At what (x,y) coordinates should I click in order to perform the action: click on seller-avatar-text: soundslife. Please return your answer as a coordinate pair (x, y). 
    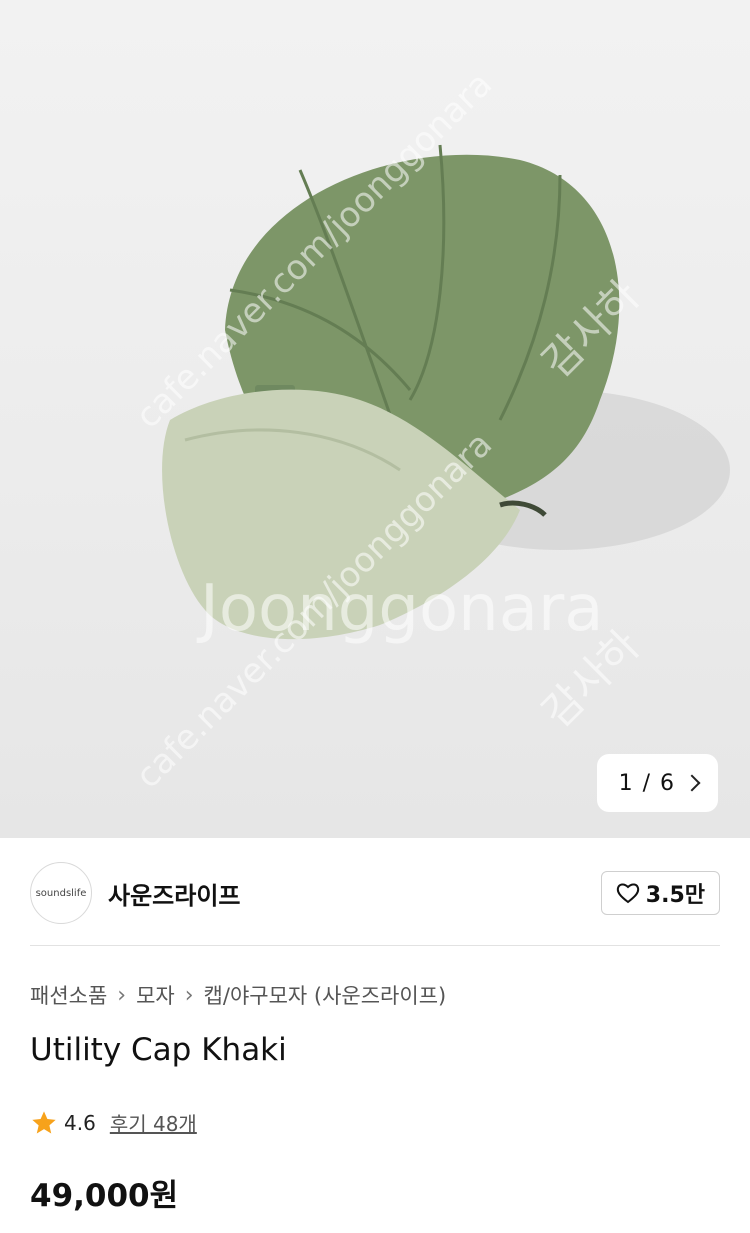
    Looking at the image, I should click on (61, 893).